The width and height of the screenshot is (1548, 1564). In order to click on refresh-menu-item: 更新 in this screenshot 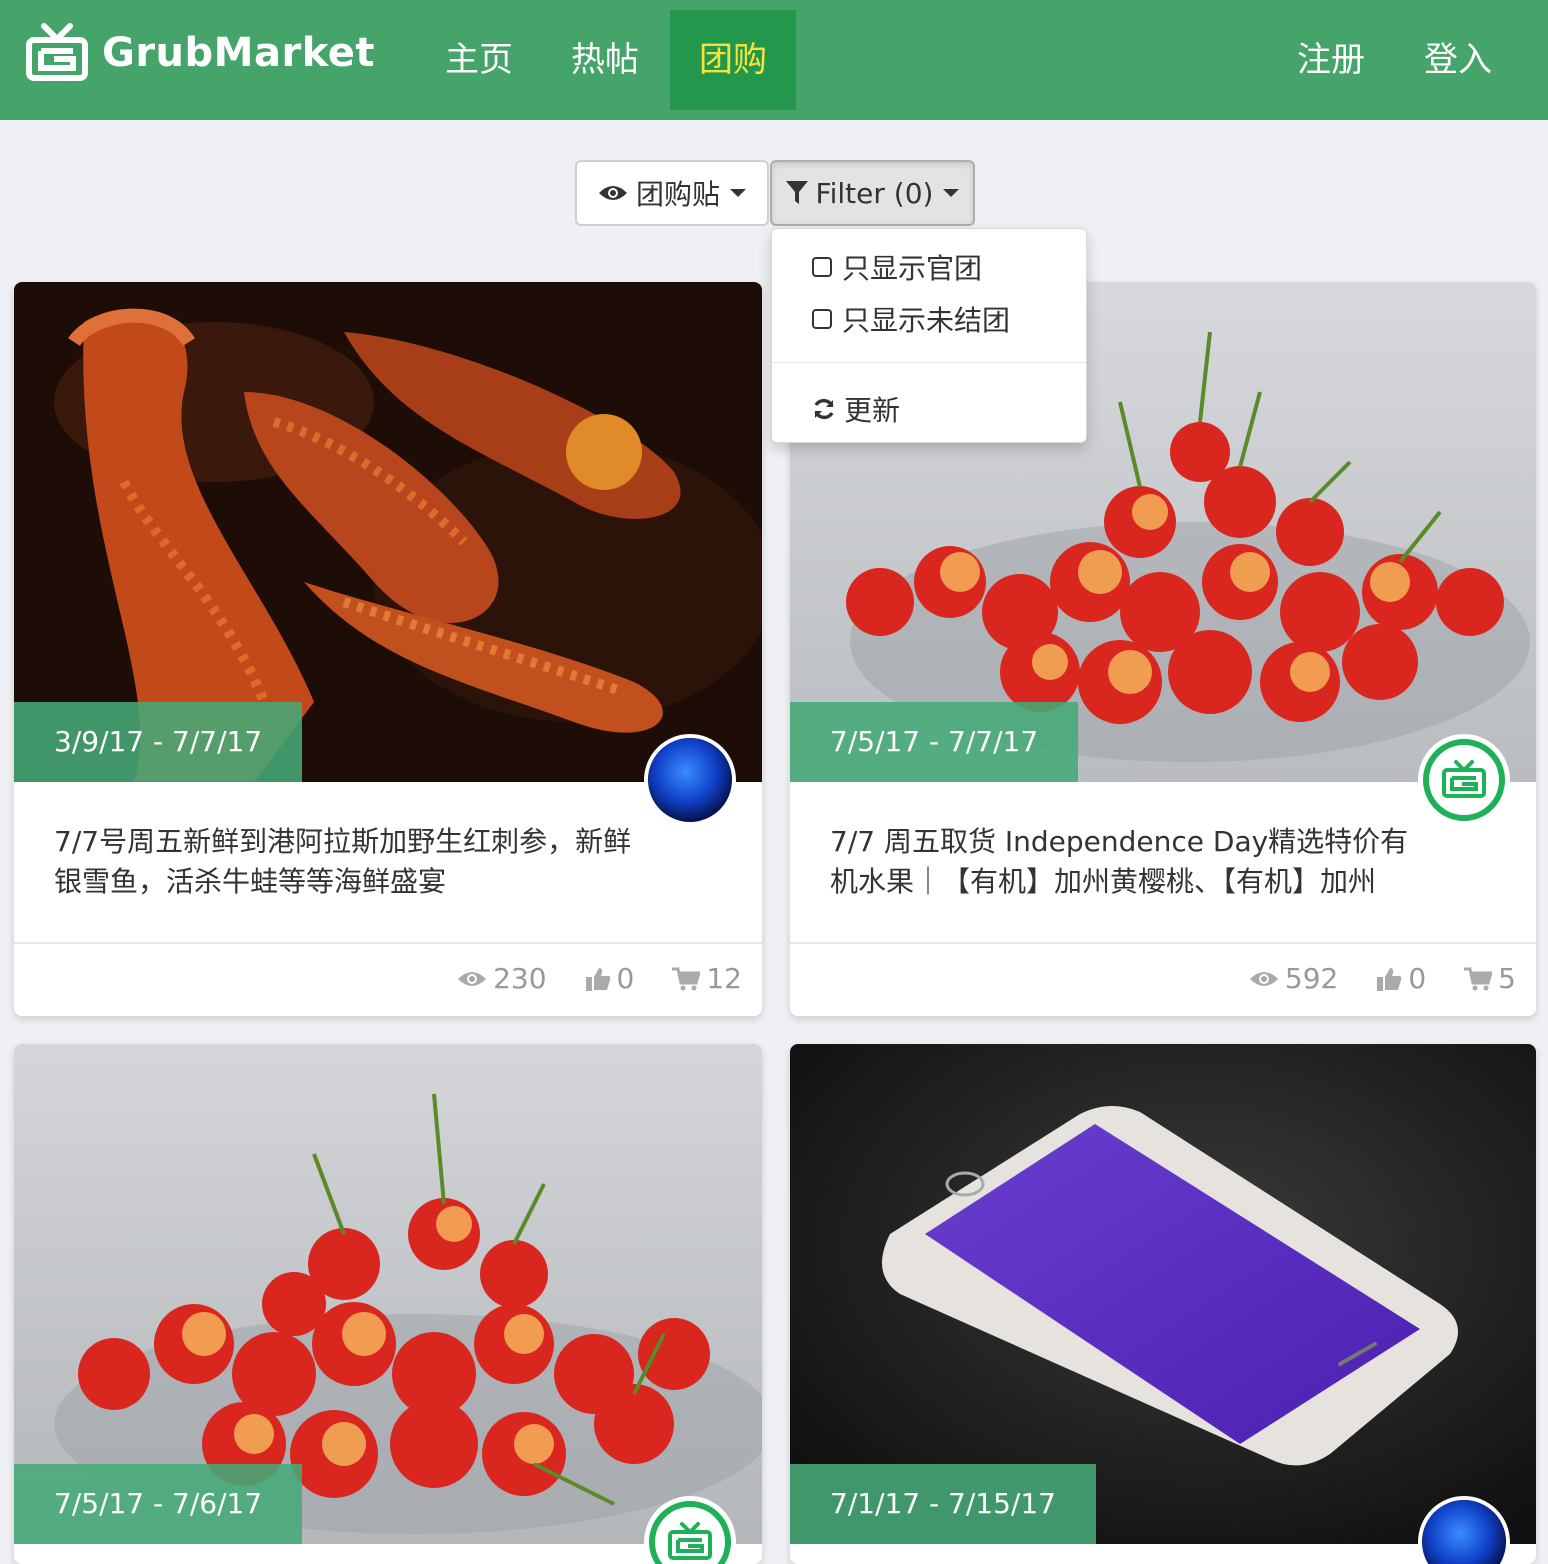, I will do `click(856, 409)`.